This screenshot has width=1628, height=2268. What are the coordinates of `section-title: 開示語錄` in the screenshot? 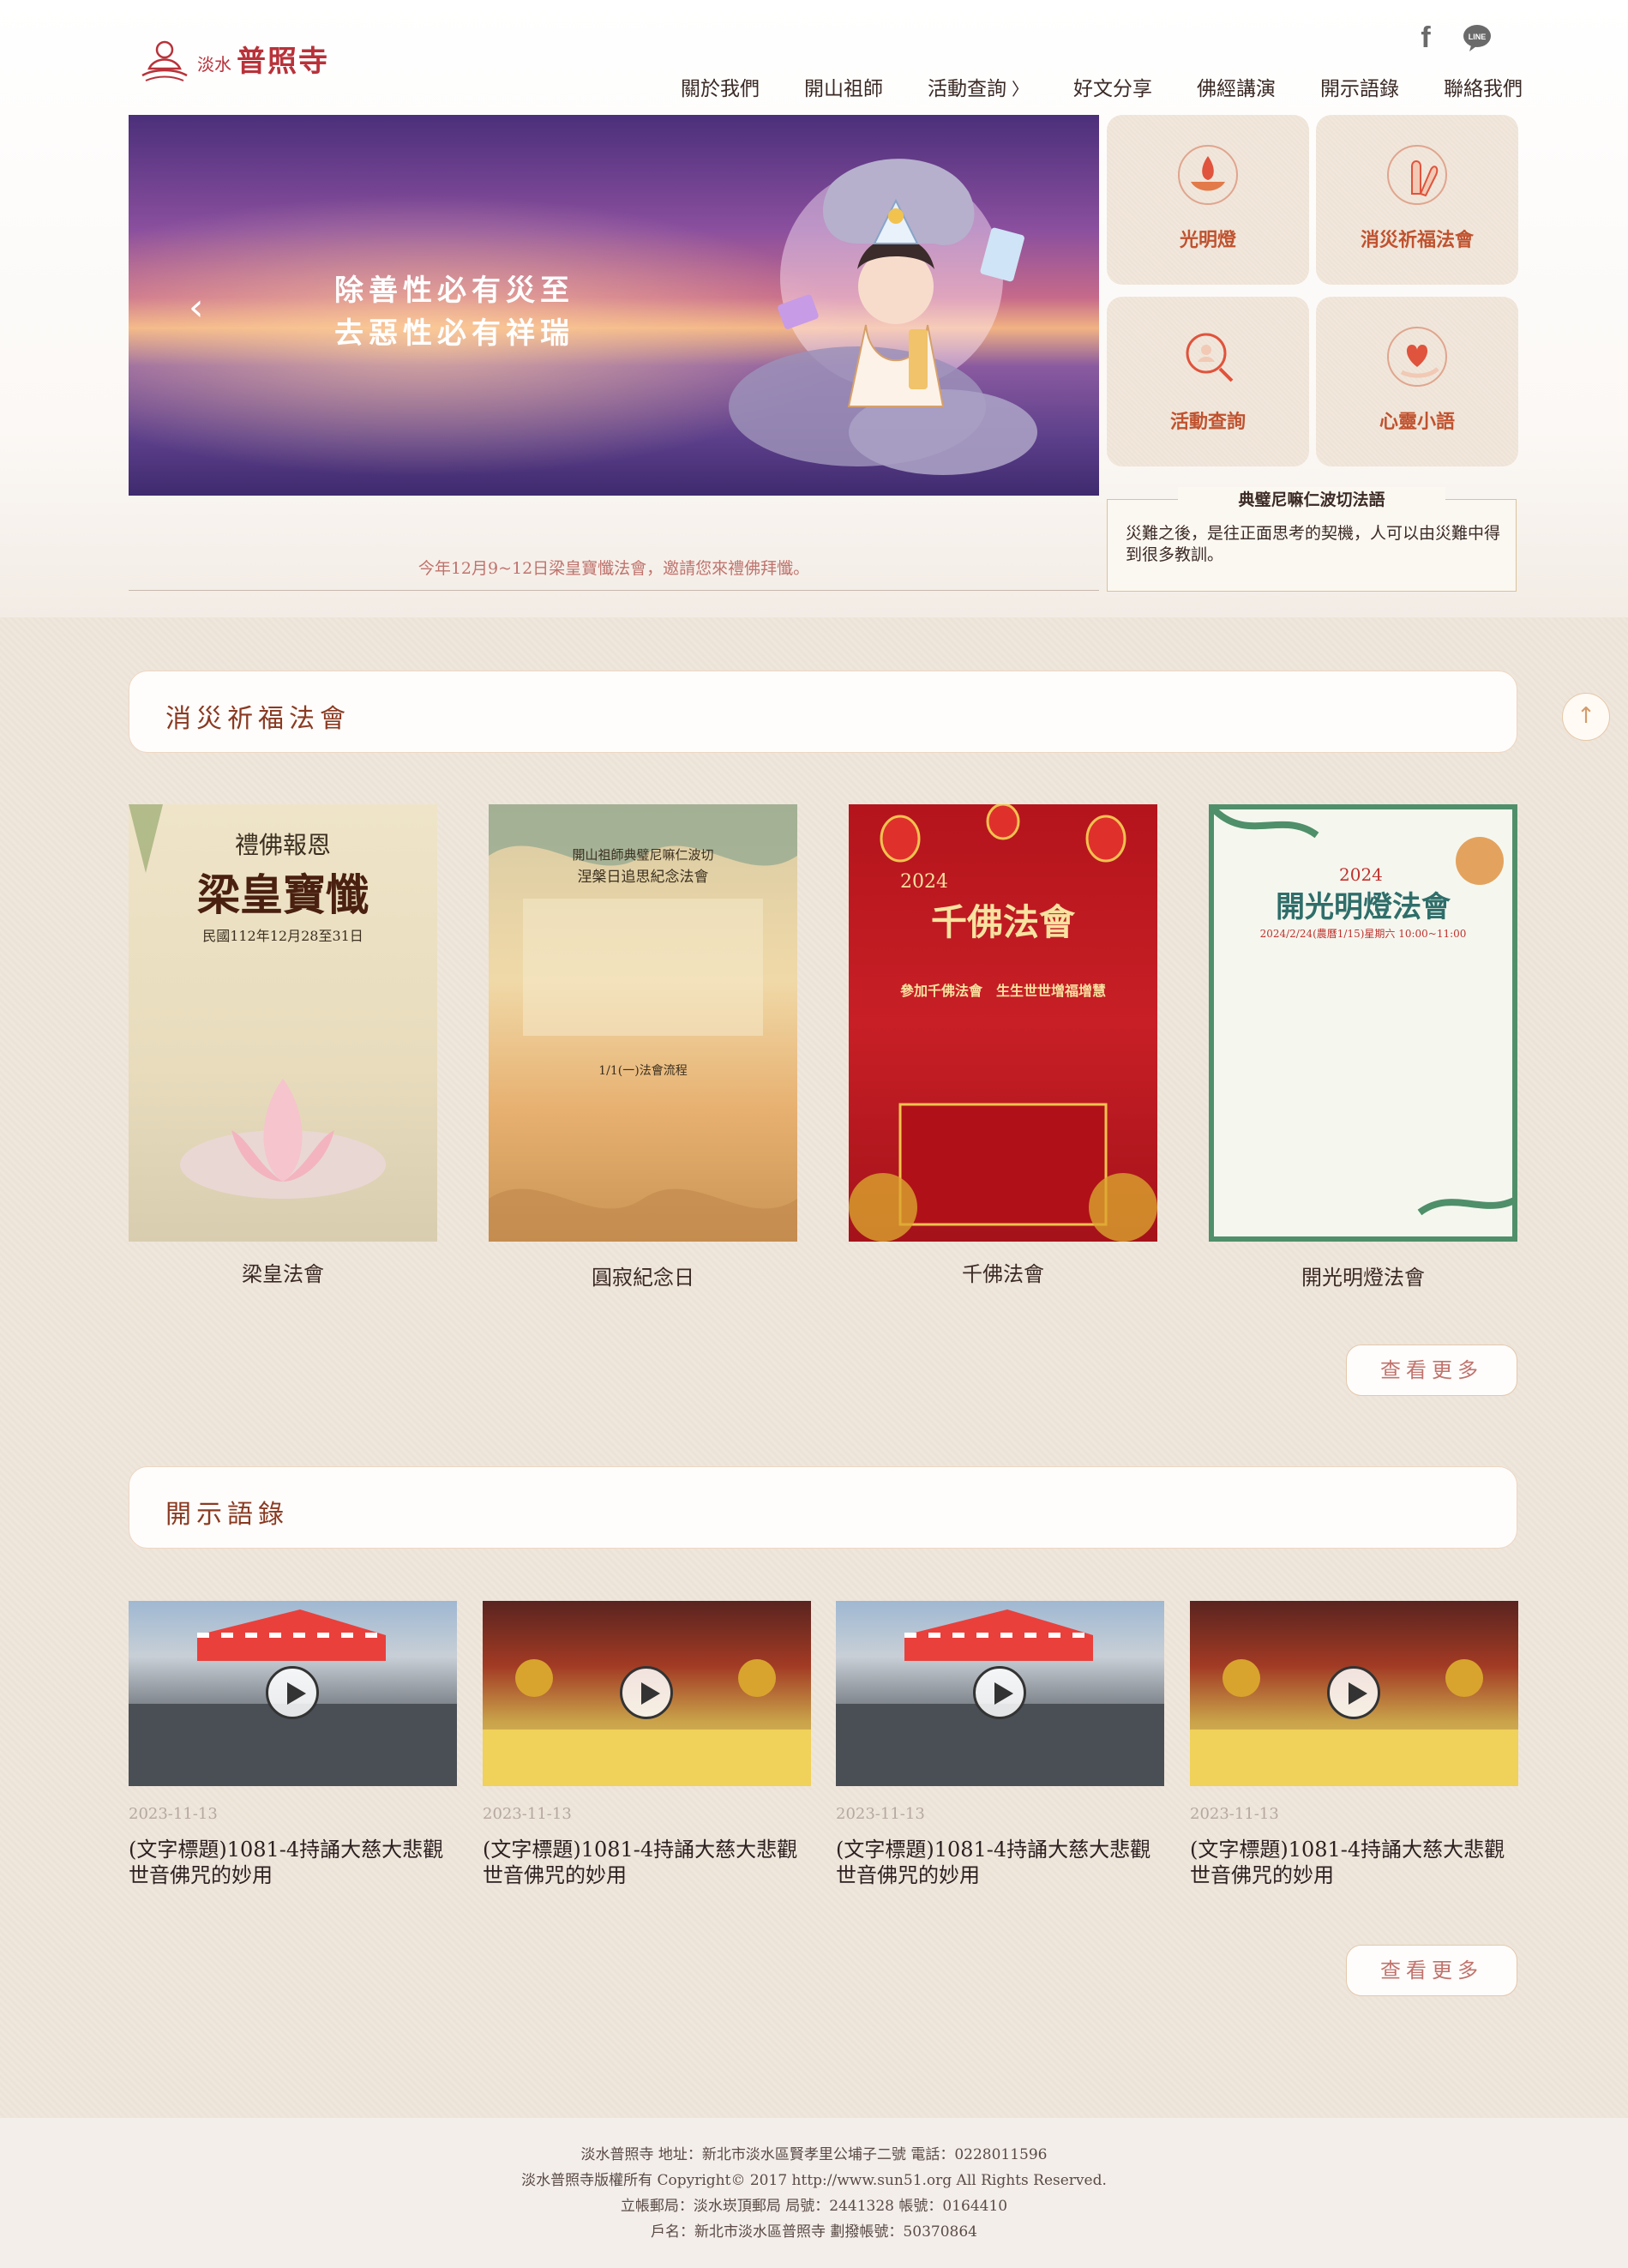 It's located at (227, 1515).